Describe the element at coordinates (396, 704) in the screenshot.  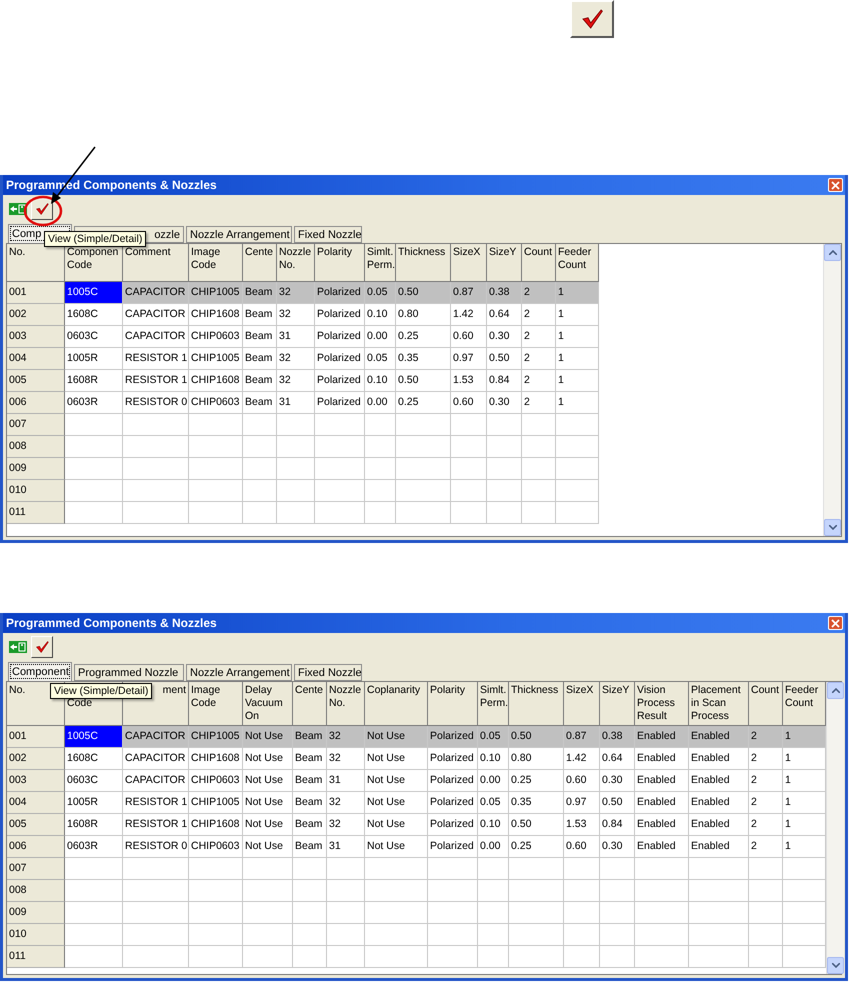
I see `column-header: Coplanarity` at that location.